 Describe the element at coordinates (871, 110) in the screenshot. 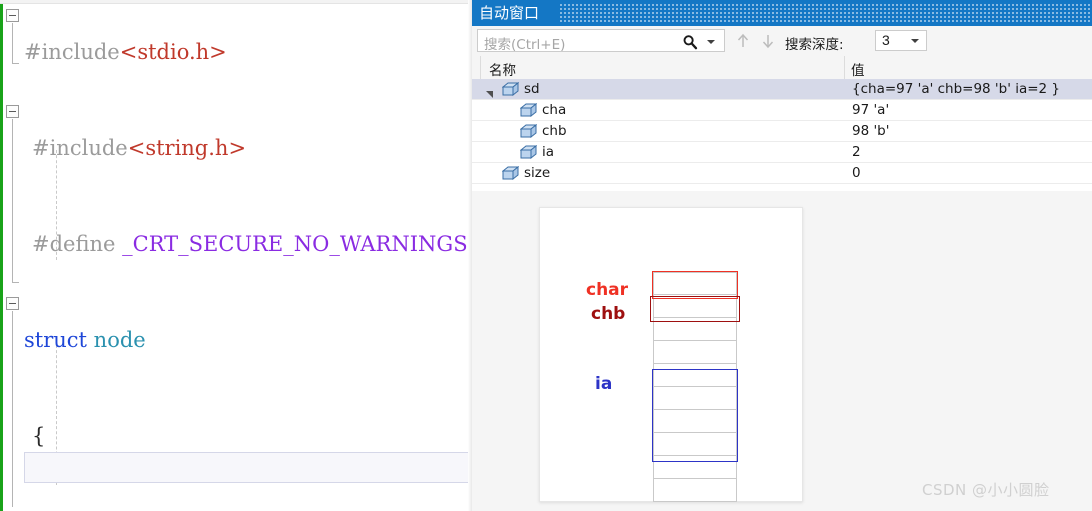

I see `variable-value: 97 'a'` at that location.